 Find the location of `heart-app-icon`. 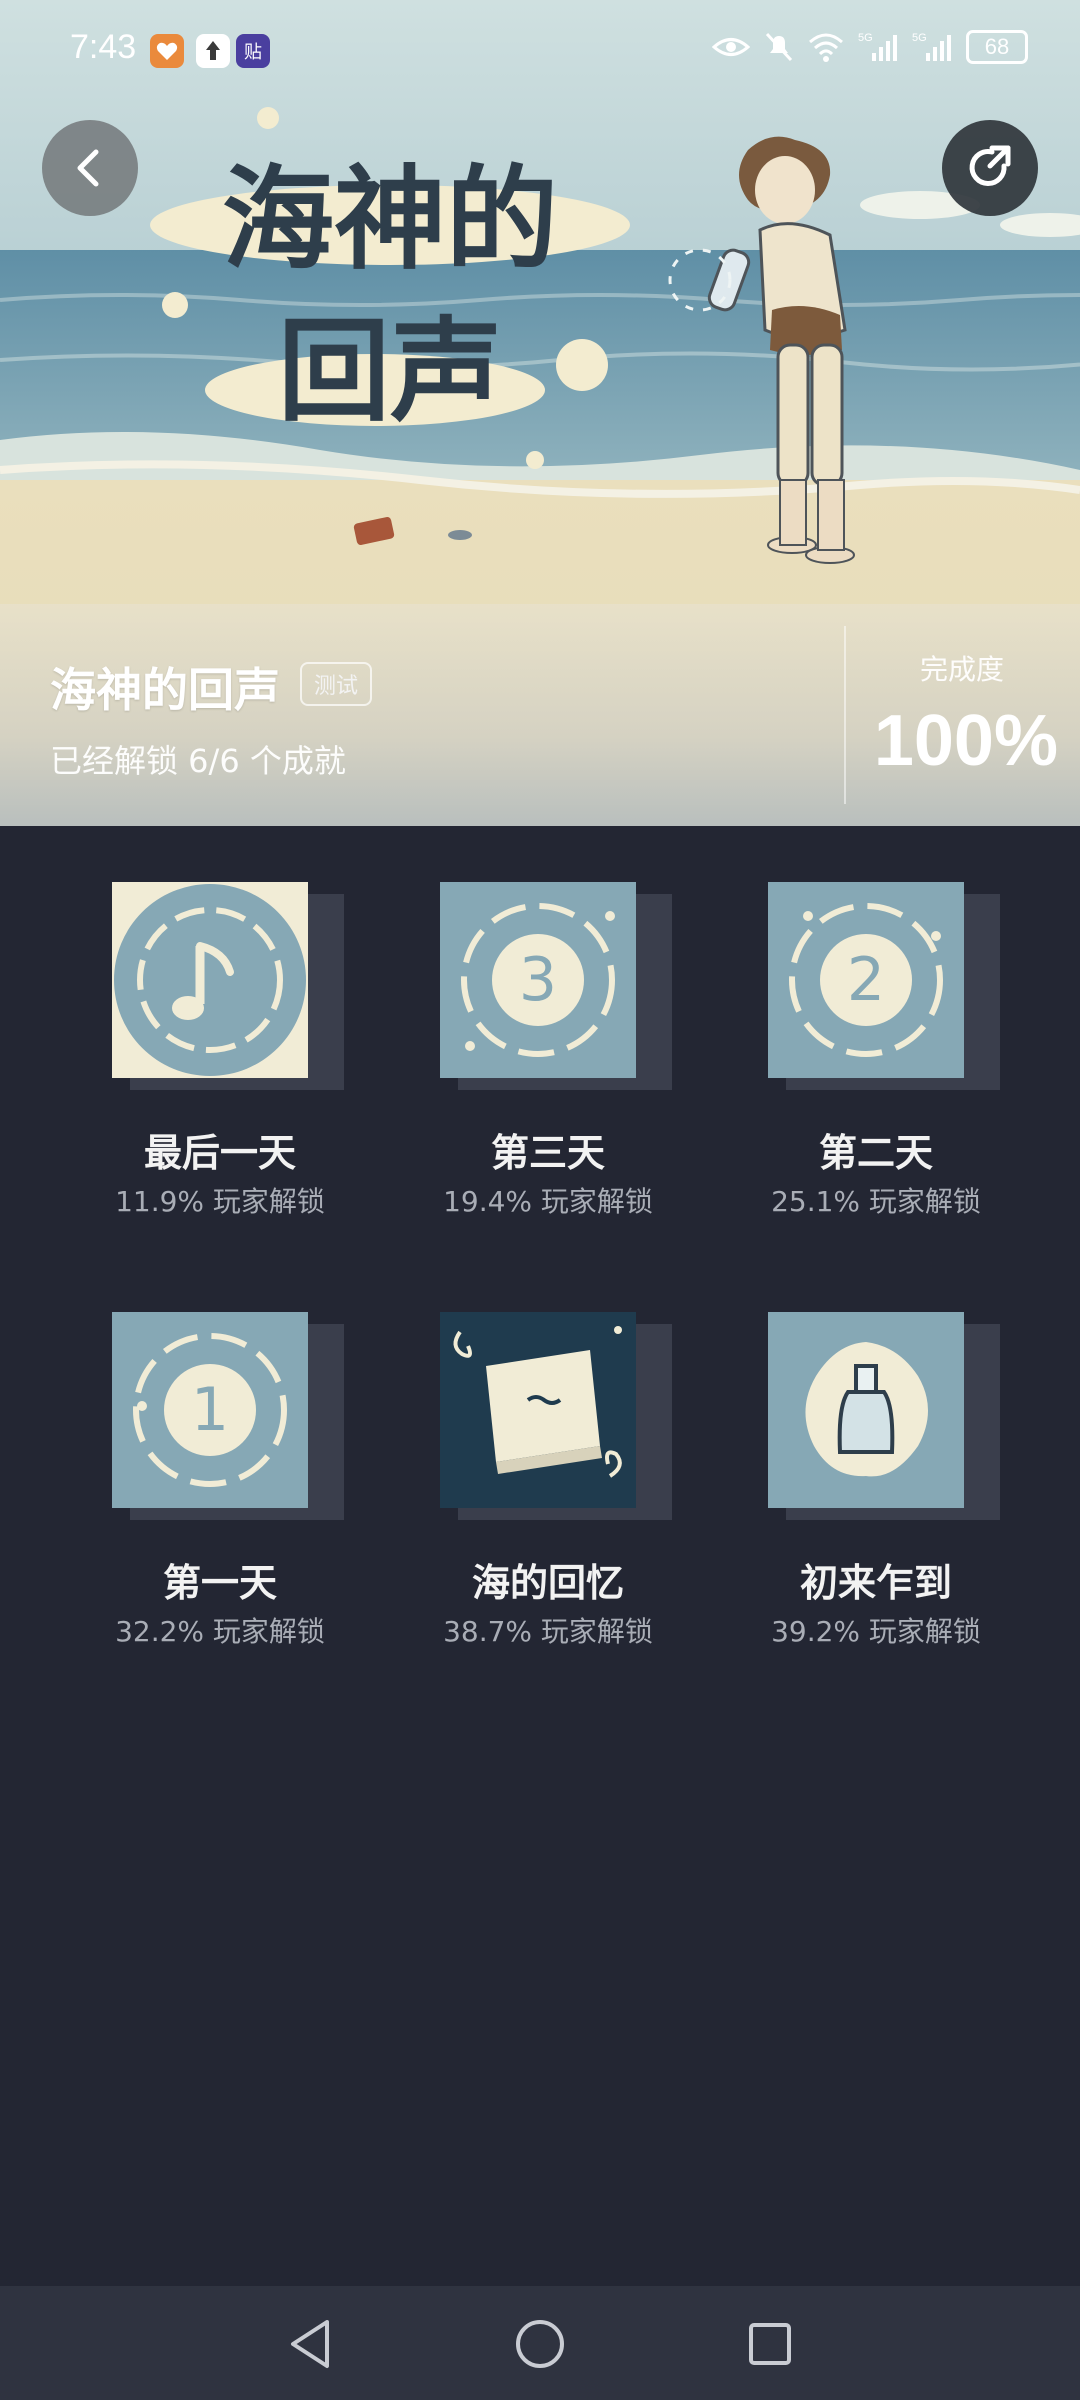

heart-app-icon is located at coordinates (167, 51).